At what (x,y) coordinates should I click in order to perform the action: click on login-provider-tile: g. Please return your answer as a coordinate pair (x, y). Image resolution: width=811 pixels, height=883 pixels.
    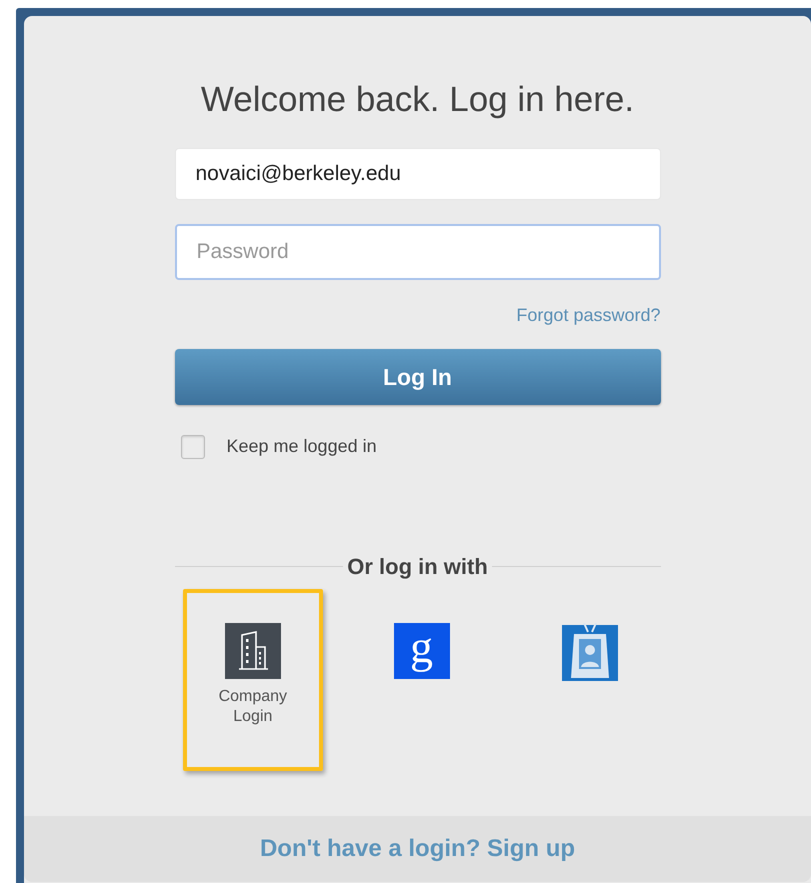
    Looking at the image, I should click on (421, 680).